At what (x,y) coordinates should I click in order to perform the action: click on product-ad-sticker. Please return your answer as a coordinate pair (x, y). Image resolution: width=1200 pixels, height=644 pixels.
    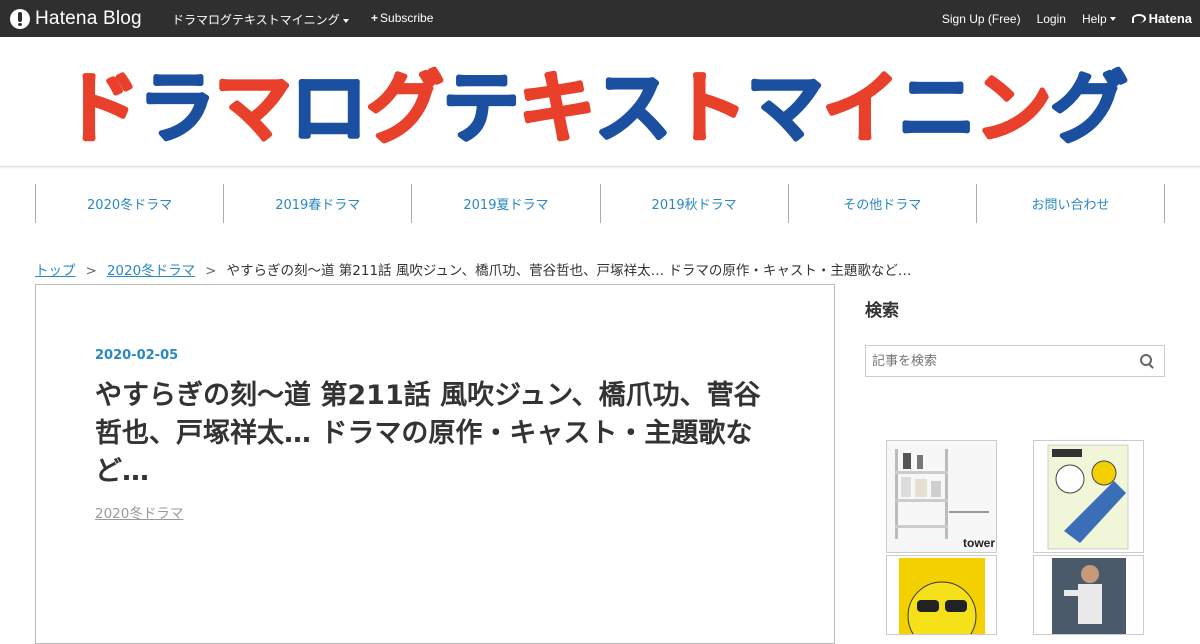
    Looking at the image, I should click on (1088, 496).